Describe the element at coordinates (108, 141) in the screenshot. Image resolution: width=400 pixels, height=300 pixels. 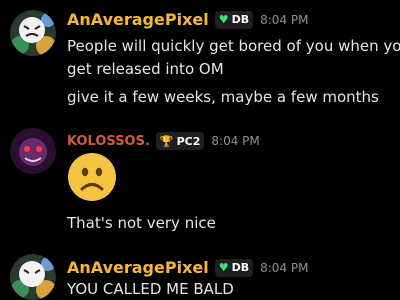
I see `author-name: KOLOSSOS.` at that location.